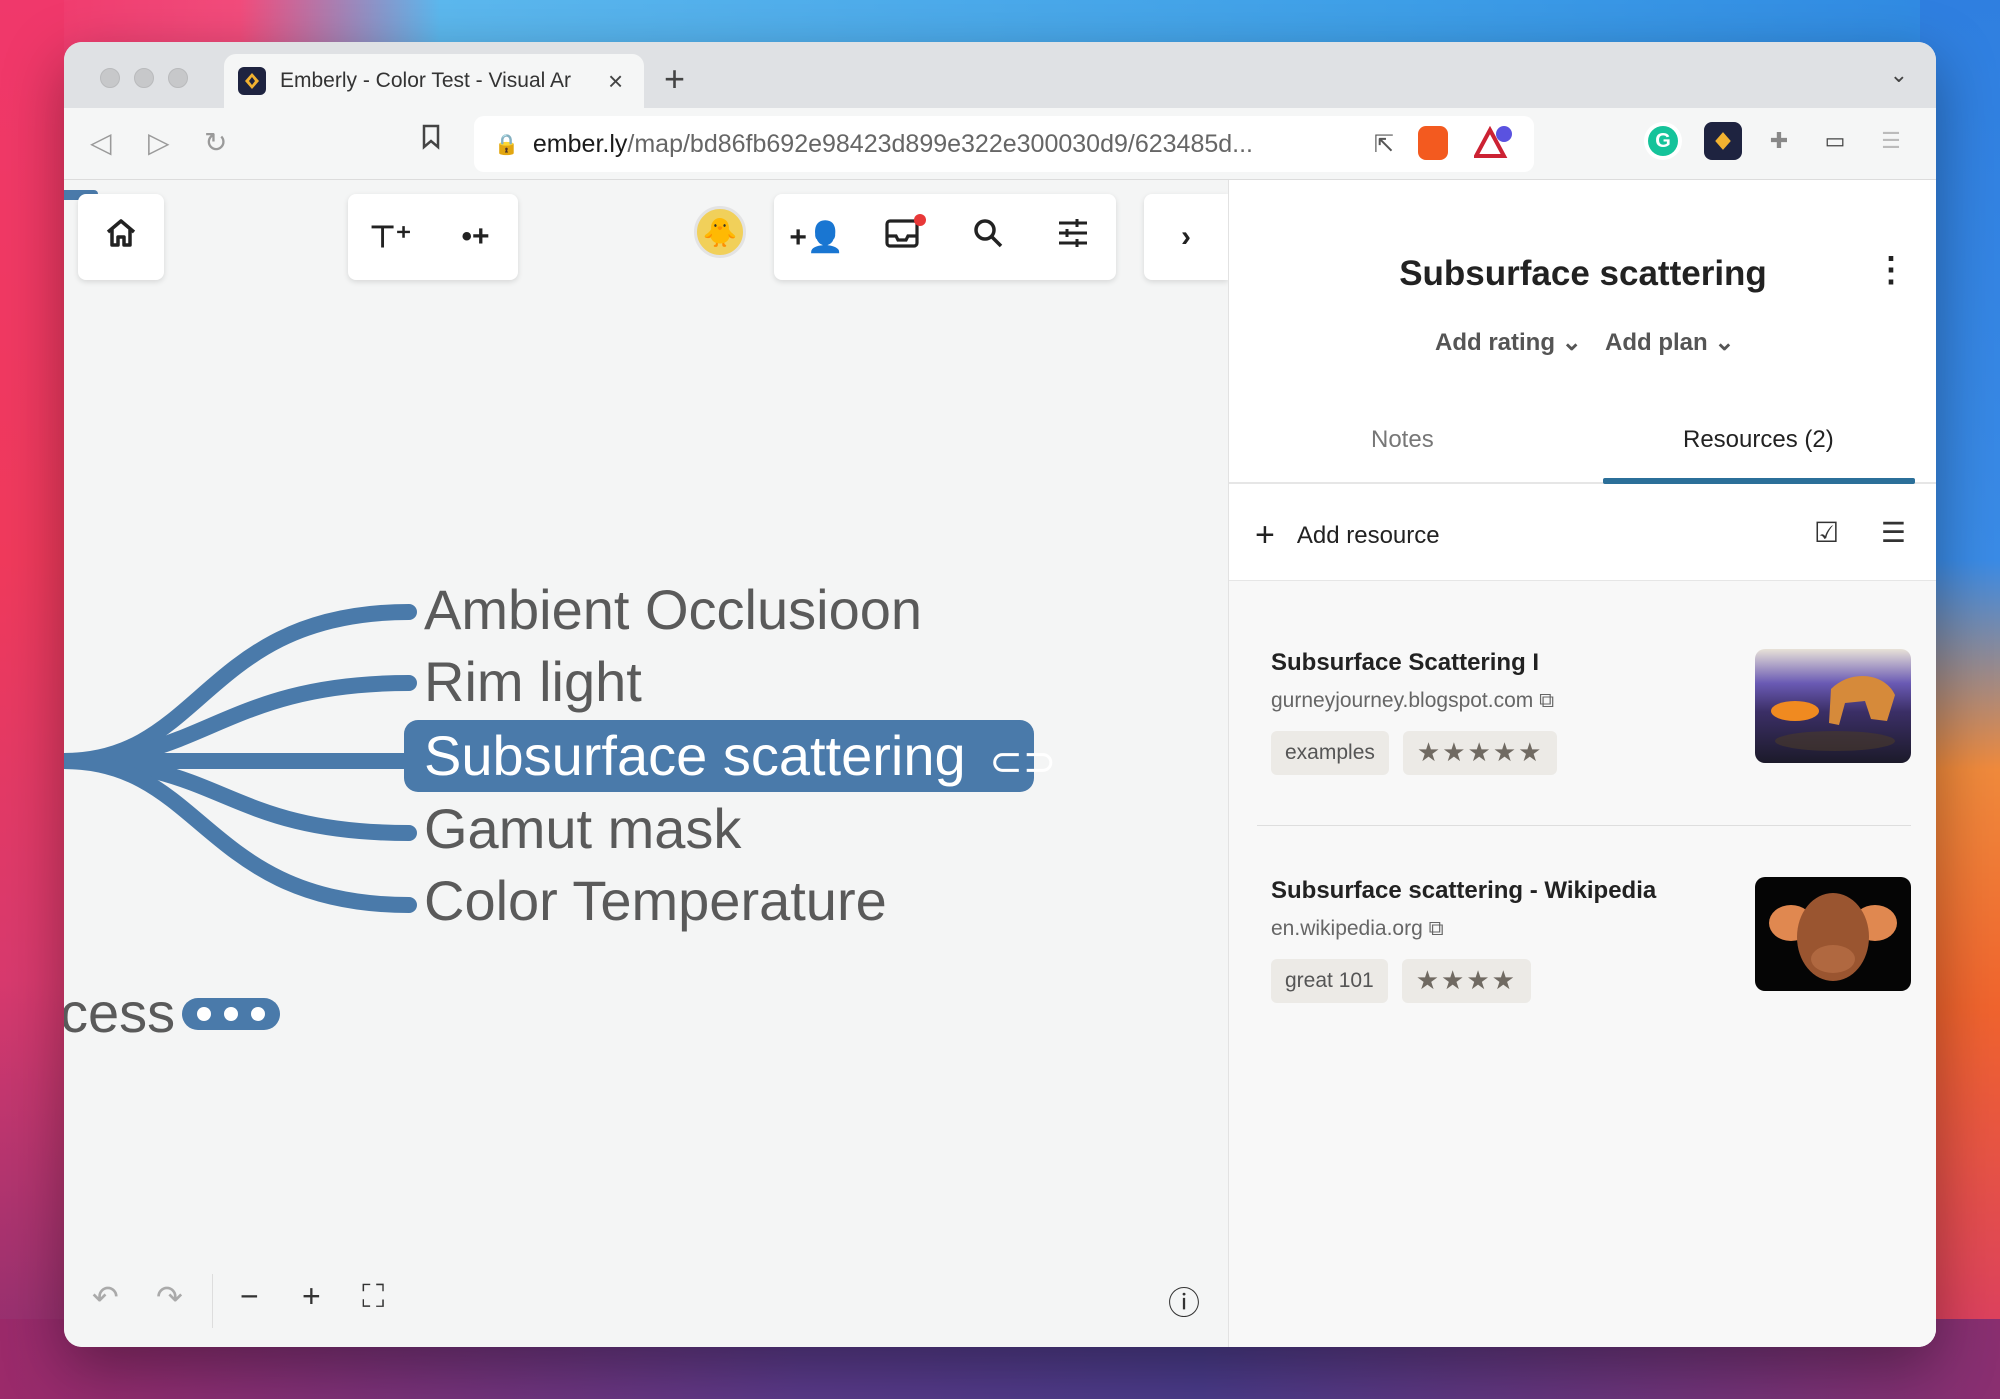 The width and height of the screenshot is (2000, 1399). What do you see at coordinates (1329, 981) in the screenshot?
I see `resource-tag: great 101` at bounding box center [1329, 981].